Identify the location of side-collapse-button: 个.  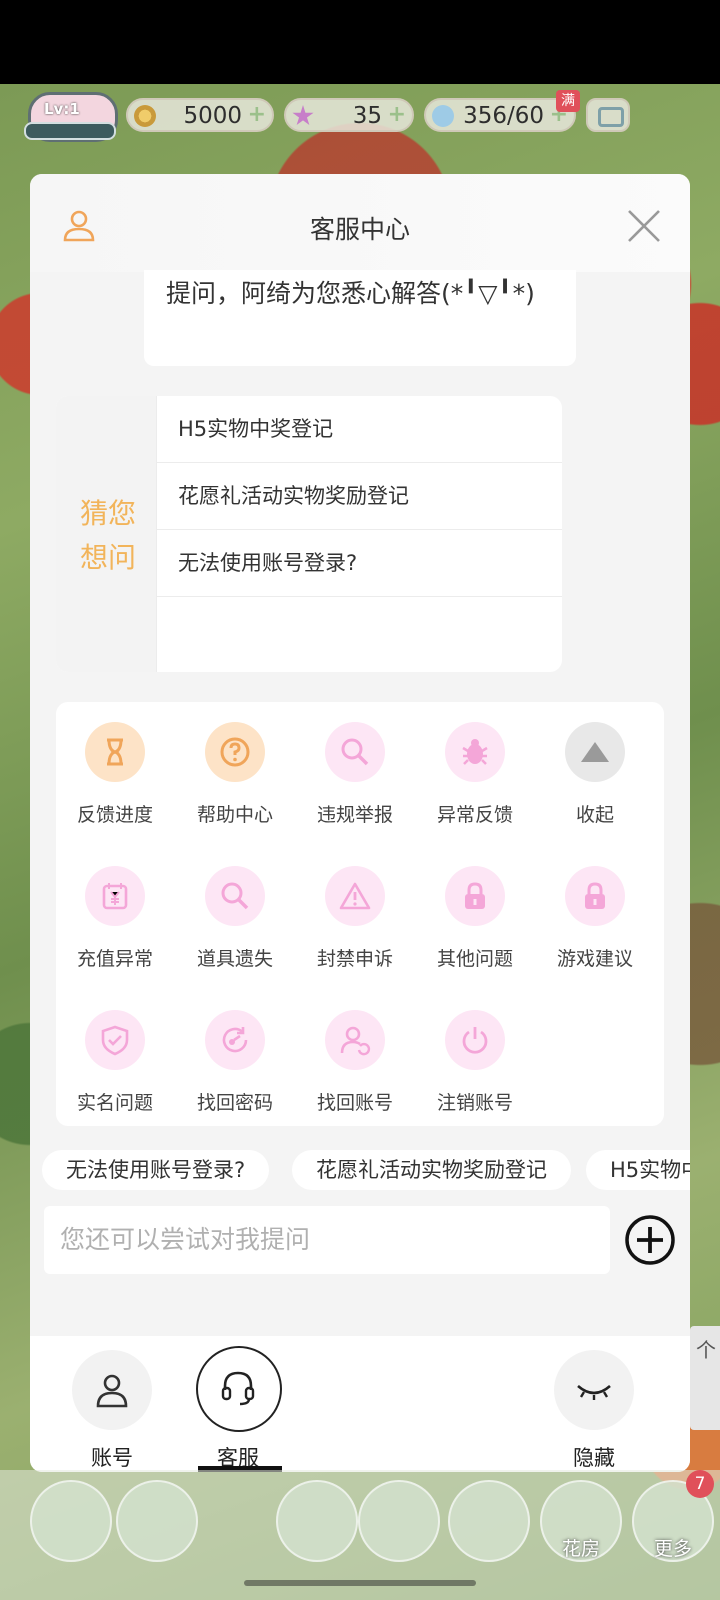
(705, 1378).